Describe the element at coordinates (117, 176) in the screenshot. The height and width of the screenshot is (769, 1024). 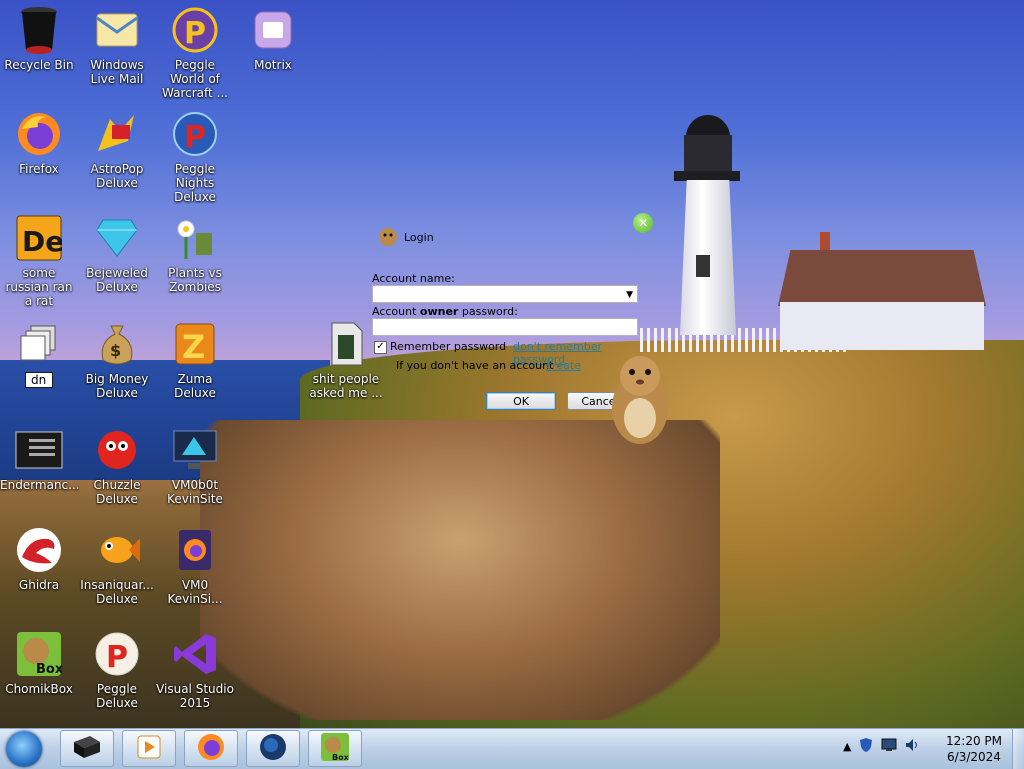
I see `icon-label: AstroPop Deluxe` at that location.